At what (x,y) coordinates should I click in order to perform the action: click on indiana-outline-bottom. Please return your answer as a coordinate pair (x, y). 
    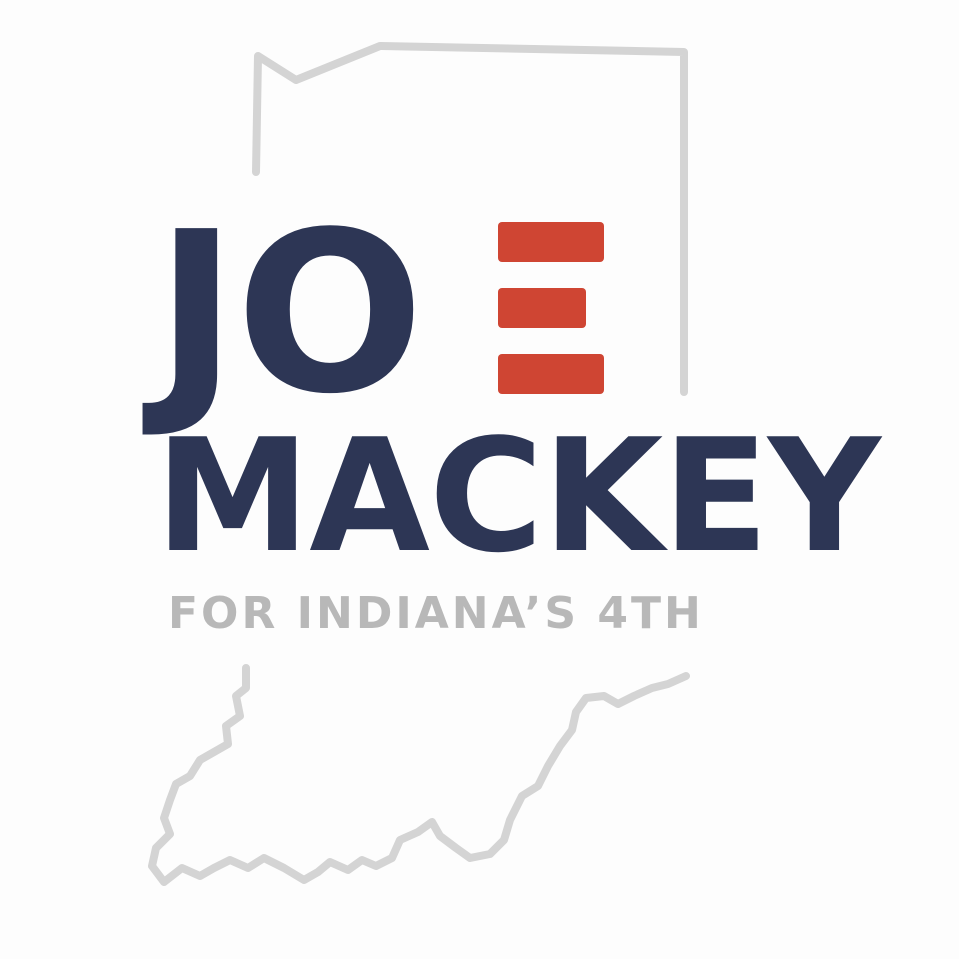
    Looking at the image, I should click on (419, 775).